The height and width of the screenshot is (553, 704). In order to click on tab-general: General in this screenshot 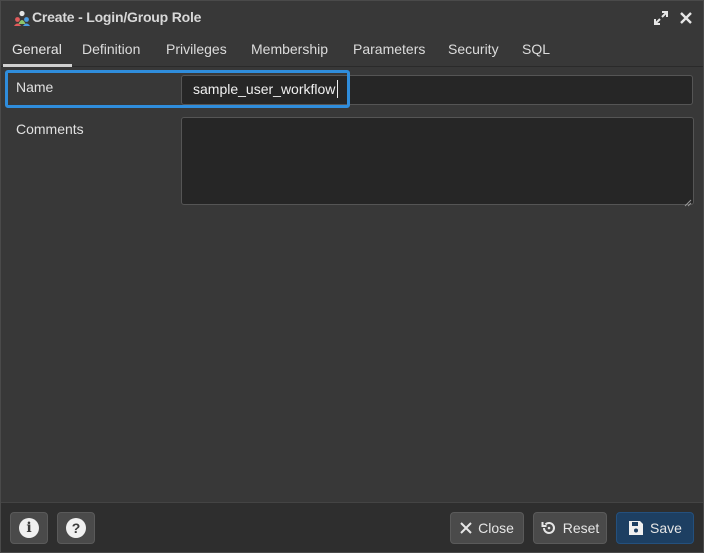, I will do `click(37, 49)`.